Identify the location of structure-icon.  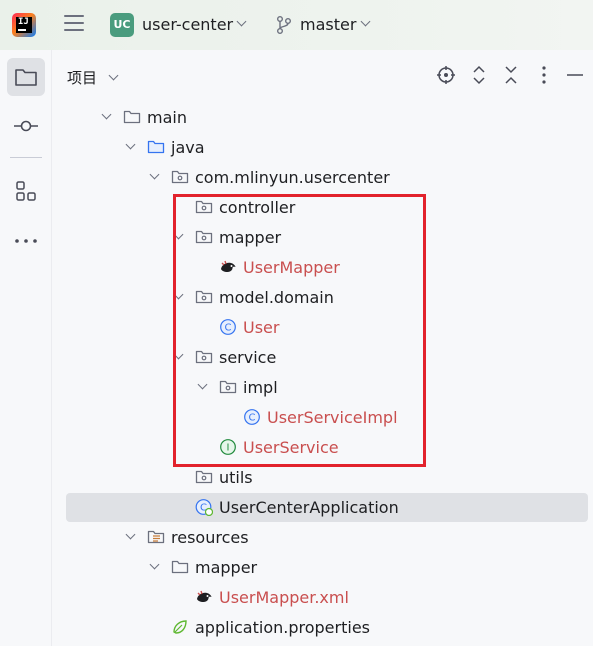
(26, 191).